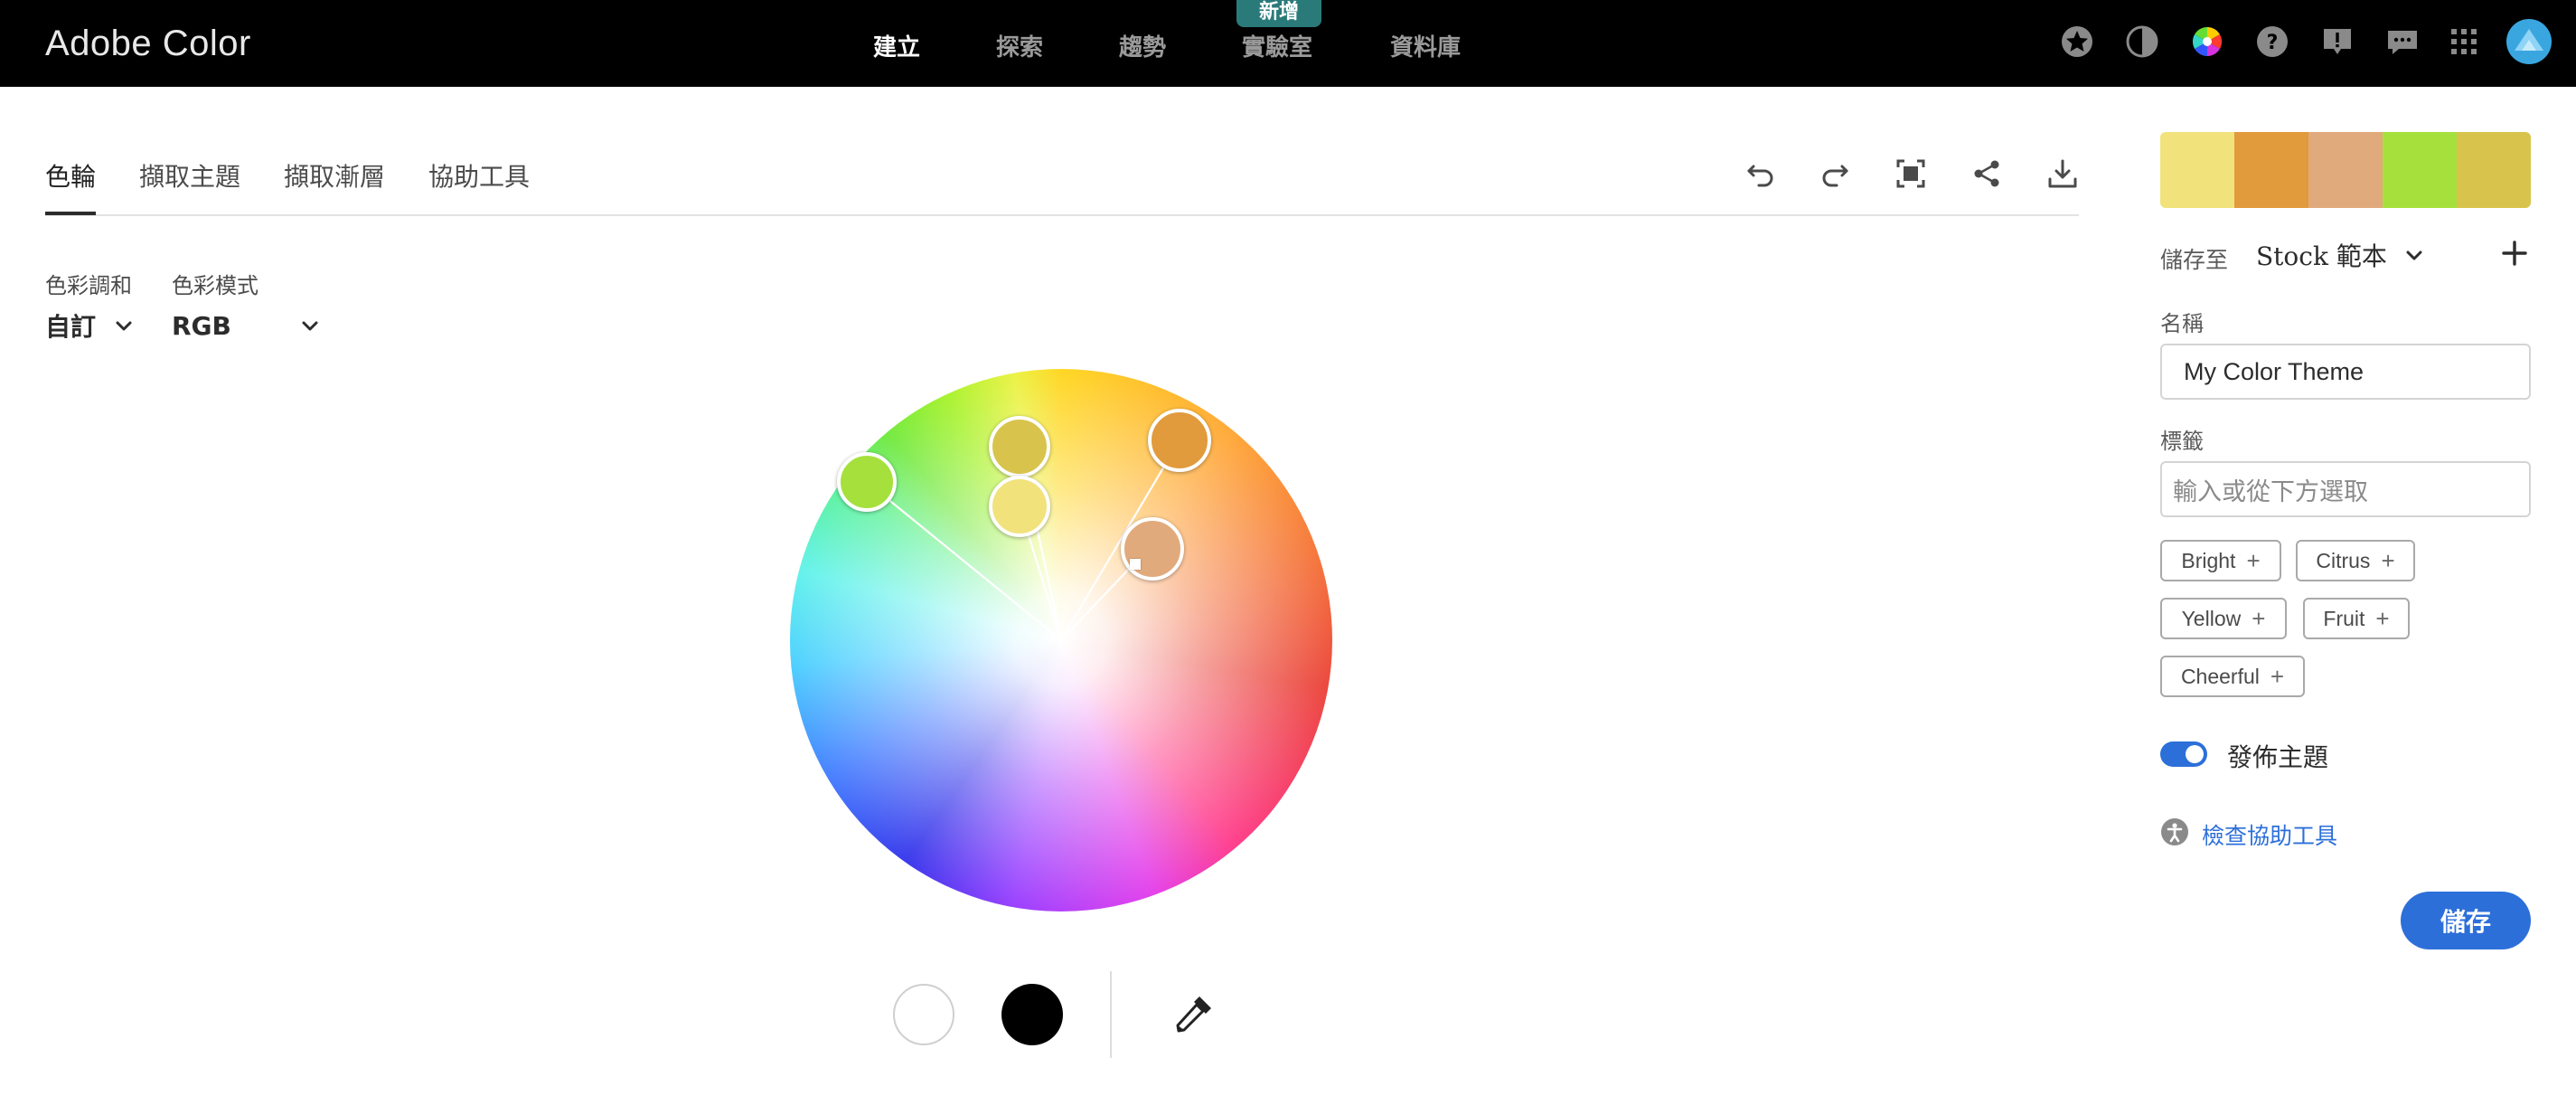 Image resolution: width=2576 pixels, height=1105 pixels. I want to click on tag-label: Cheerful, so click(2220, 676).